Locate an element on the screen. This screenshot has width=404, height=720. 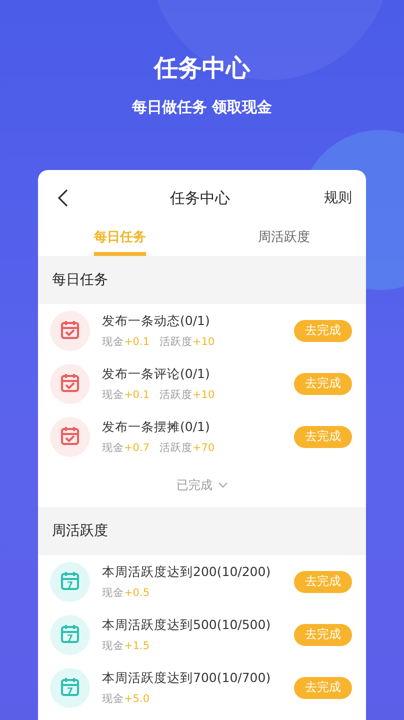
reward-text: 现金+5.0 is located at coordinates (126, 699).